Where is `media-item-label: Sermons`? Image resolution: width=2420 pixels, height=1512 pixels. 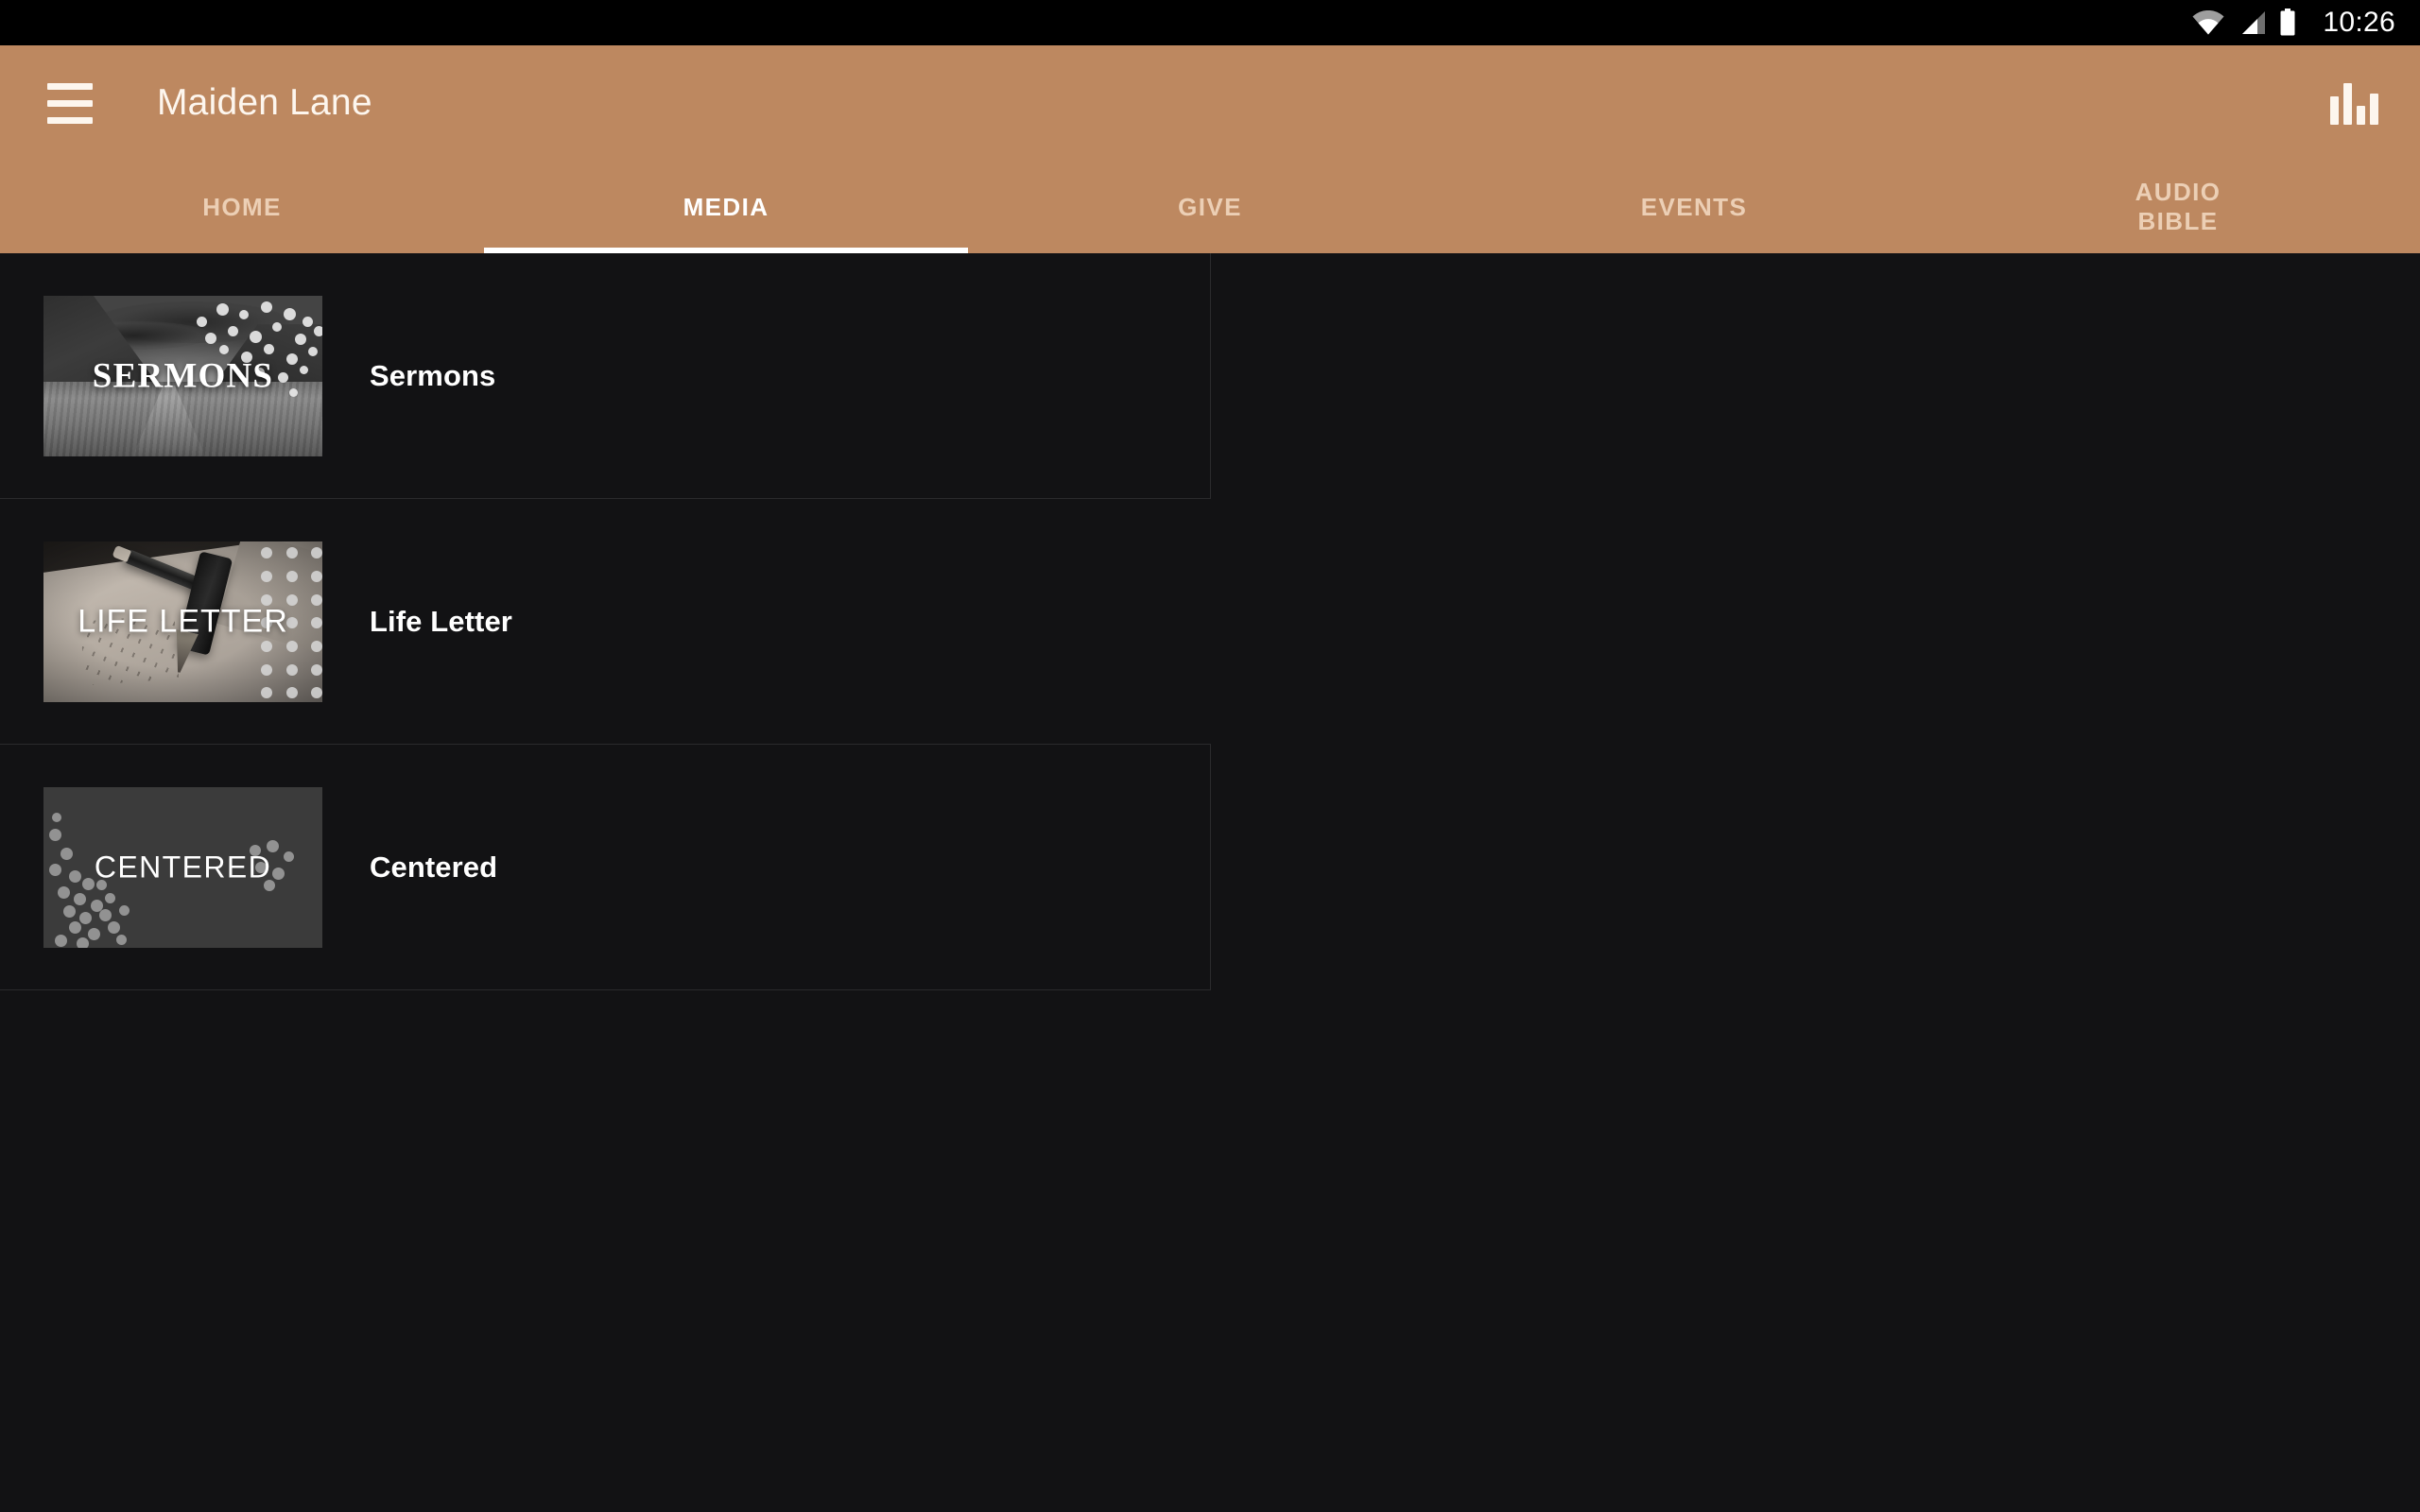 media-item-label: Sermons is located at coordinates (433, 375).